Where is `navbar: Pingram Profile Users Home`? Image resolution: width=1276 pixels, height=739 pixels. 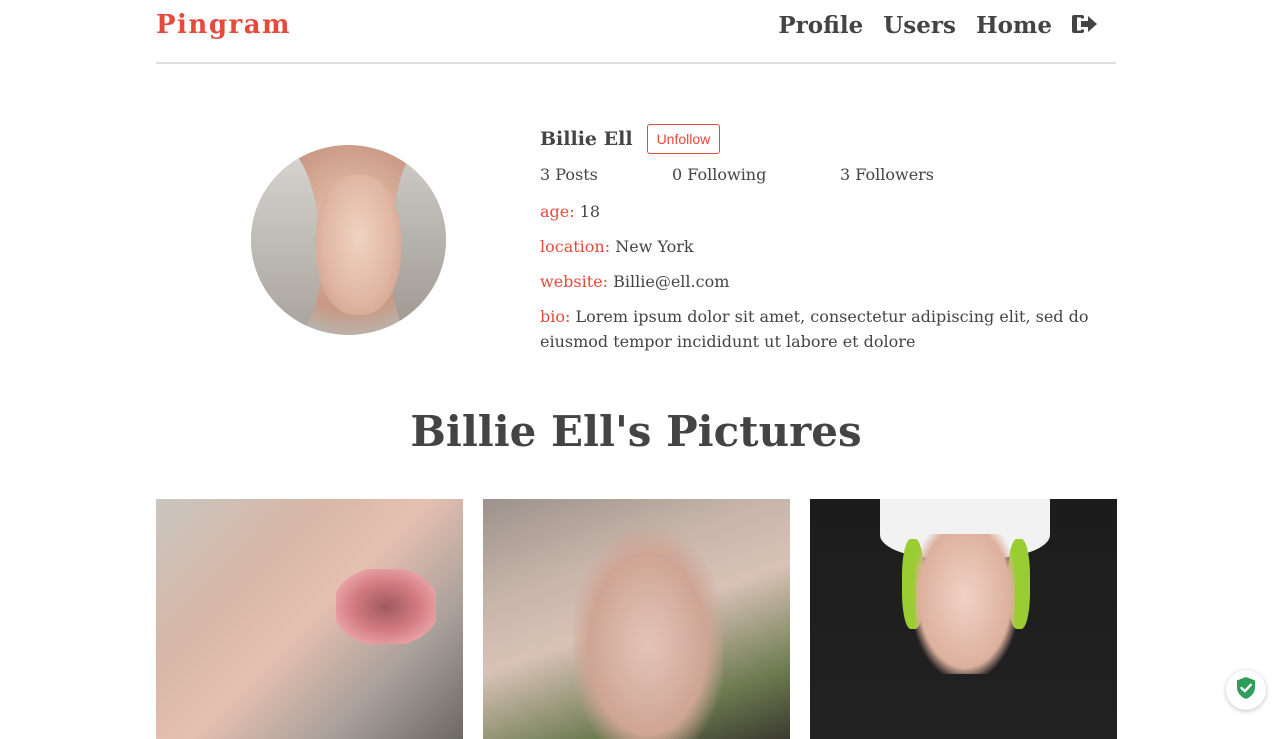
navbar: Pingram Profile Users Home is located at coordinates (636, 32).